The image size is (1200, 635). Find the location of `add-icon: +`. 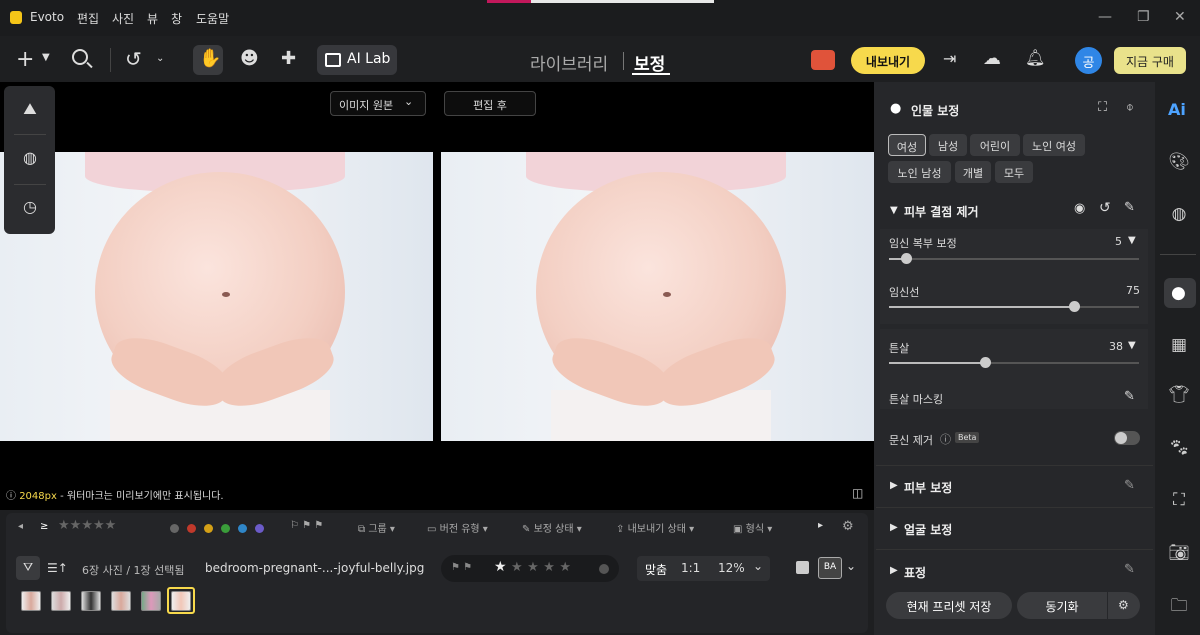

add-icon: + is located at coordinates (25, 59).